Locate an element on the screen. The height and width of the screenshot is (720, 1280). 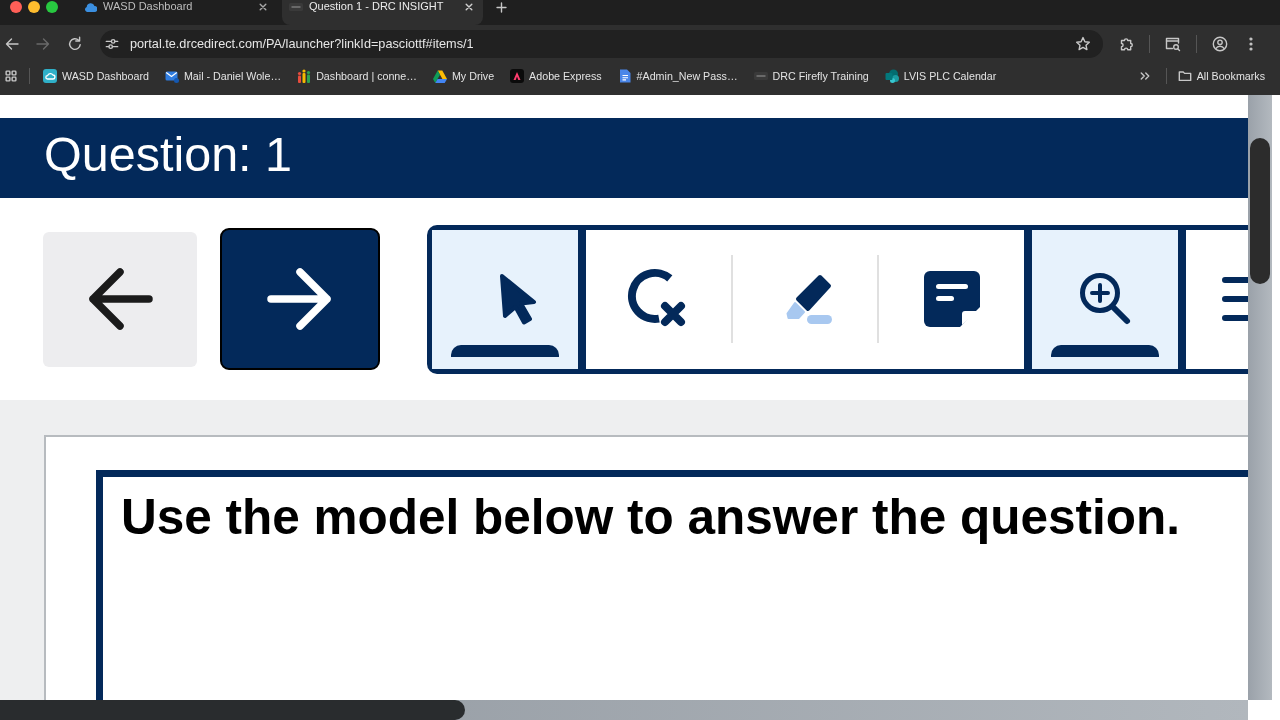
profile-icon is located at coordinates (1220, 43).